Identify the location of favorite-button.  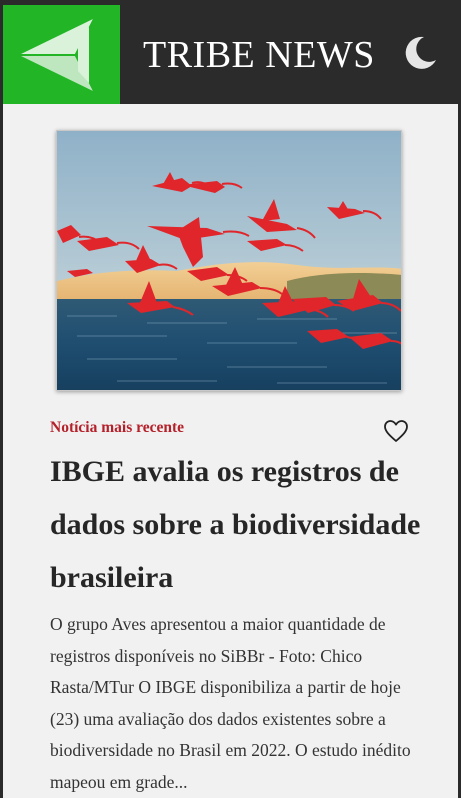
(396, 431).